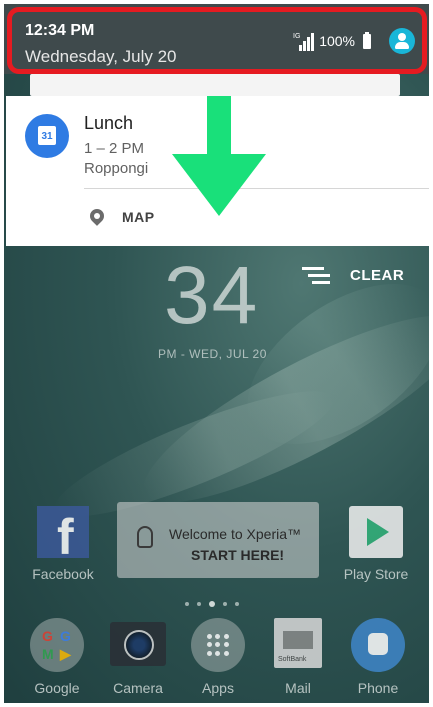  Describe the element at coordinates (317, 275) in the screenshot. I see `clear-all-icon` at that location.